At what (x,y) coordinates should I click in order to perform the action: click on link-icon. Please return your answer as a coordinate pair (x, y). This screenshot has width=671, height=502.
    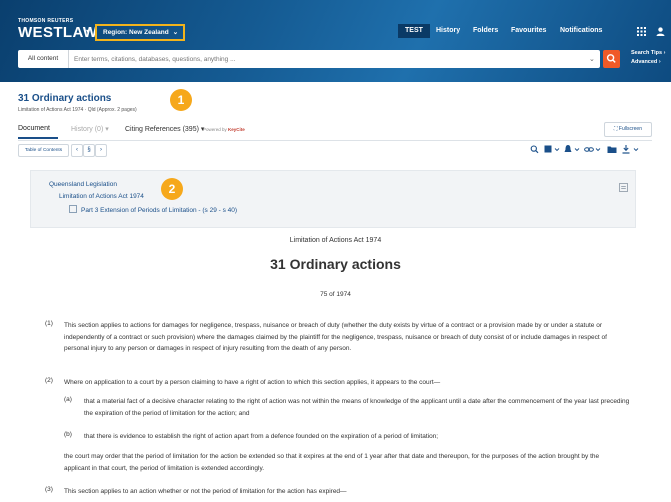
    Looking at the image, I should click on (593, 149).